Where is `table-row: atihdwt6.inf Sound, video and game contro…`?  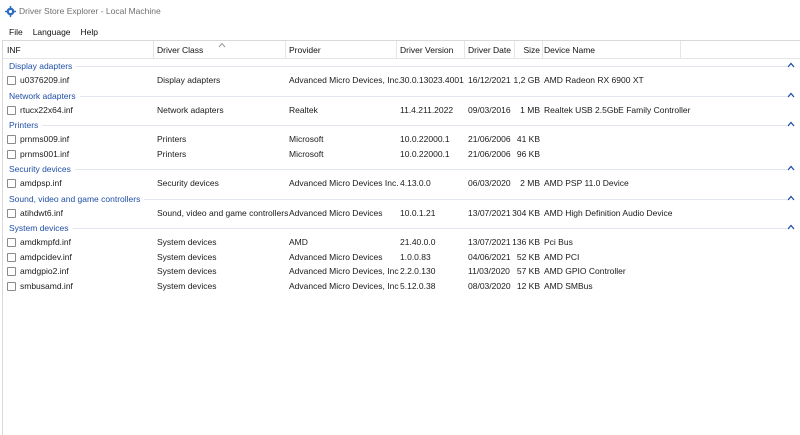
table-row: atihdwt6.inf Sound, video and game contro… is located at coordinates (401, 213).